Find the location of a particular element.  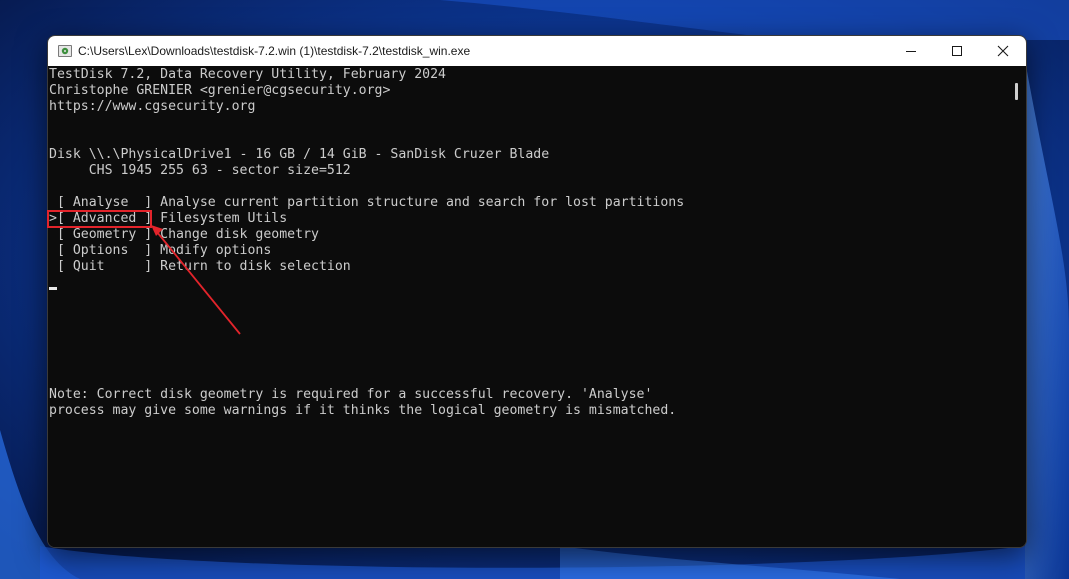

header-line-url: https://www.cgsecurity.org is located at coordinates (152, 106).